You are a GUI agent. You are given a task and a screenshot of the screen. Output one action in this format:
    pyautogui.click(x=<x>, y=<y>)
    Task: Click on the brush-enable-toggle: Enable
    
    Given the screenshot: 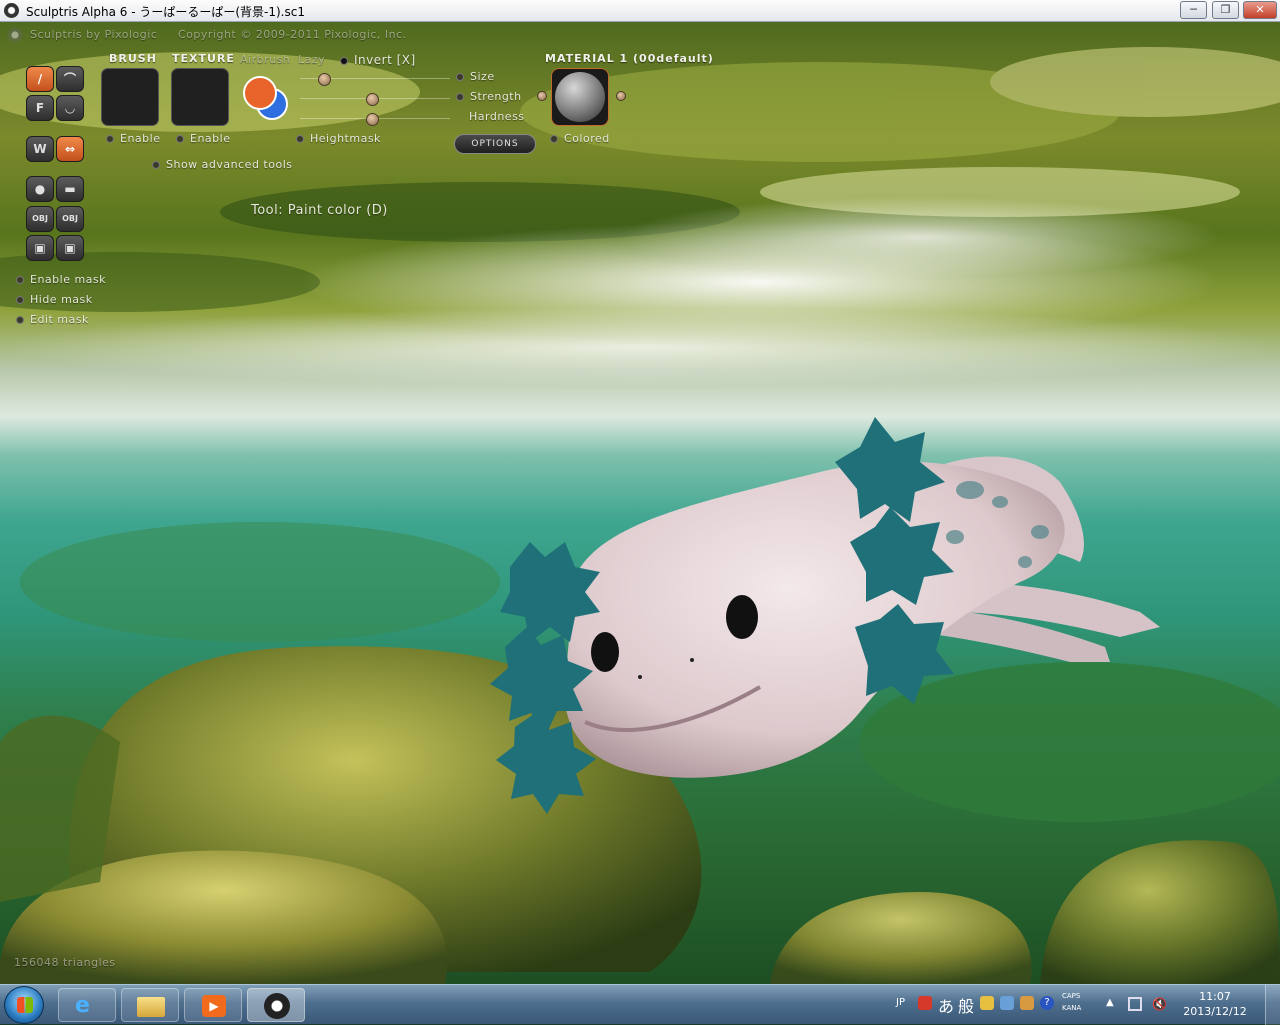 What is the action you would take?
    pyautogui.click(x=133, y=138)
    